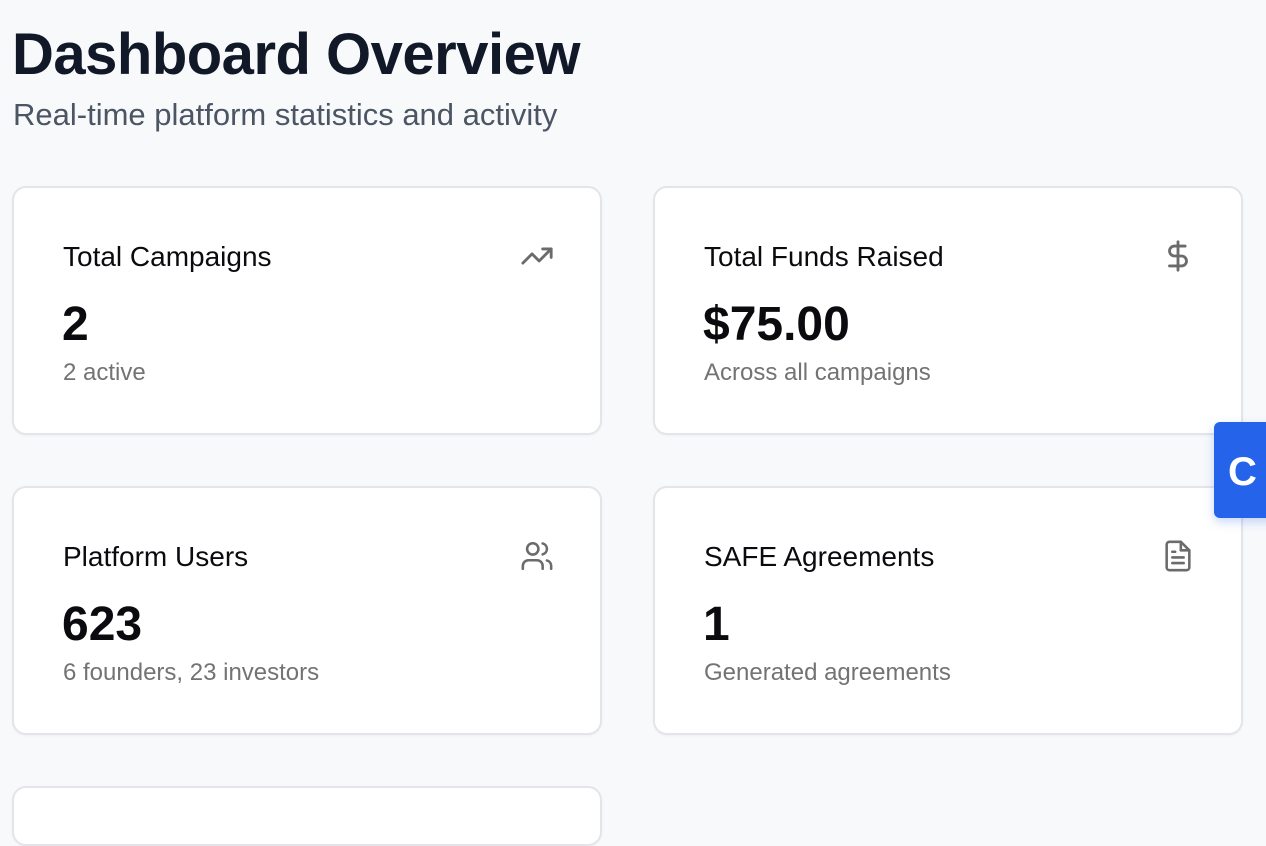 The image size is (1266, 846). I want to click on stat-card-subtext: Across all campaigns, so click(817, 372).